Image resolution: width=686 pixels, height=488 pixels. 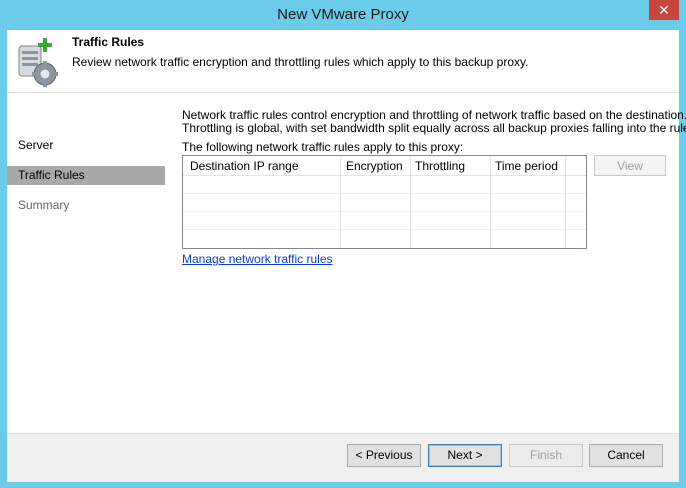 What do you see at coordinates (526, 166) in the screenshot?
I see `column-header-time-period: Time period` at bounding box center [526, 166].